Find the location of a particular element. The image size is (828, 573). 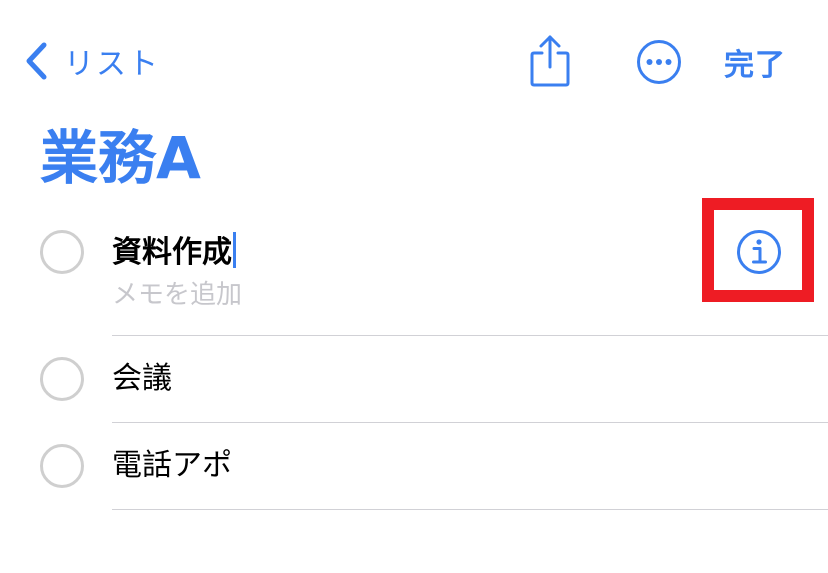

share-icon is located at coordinates (550, 61).